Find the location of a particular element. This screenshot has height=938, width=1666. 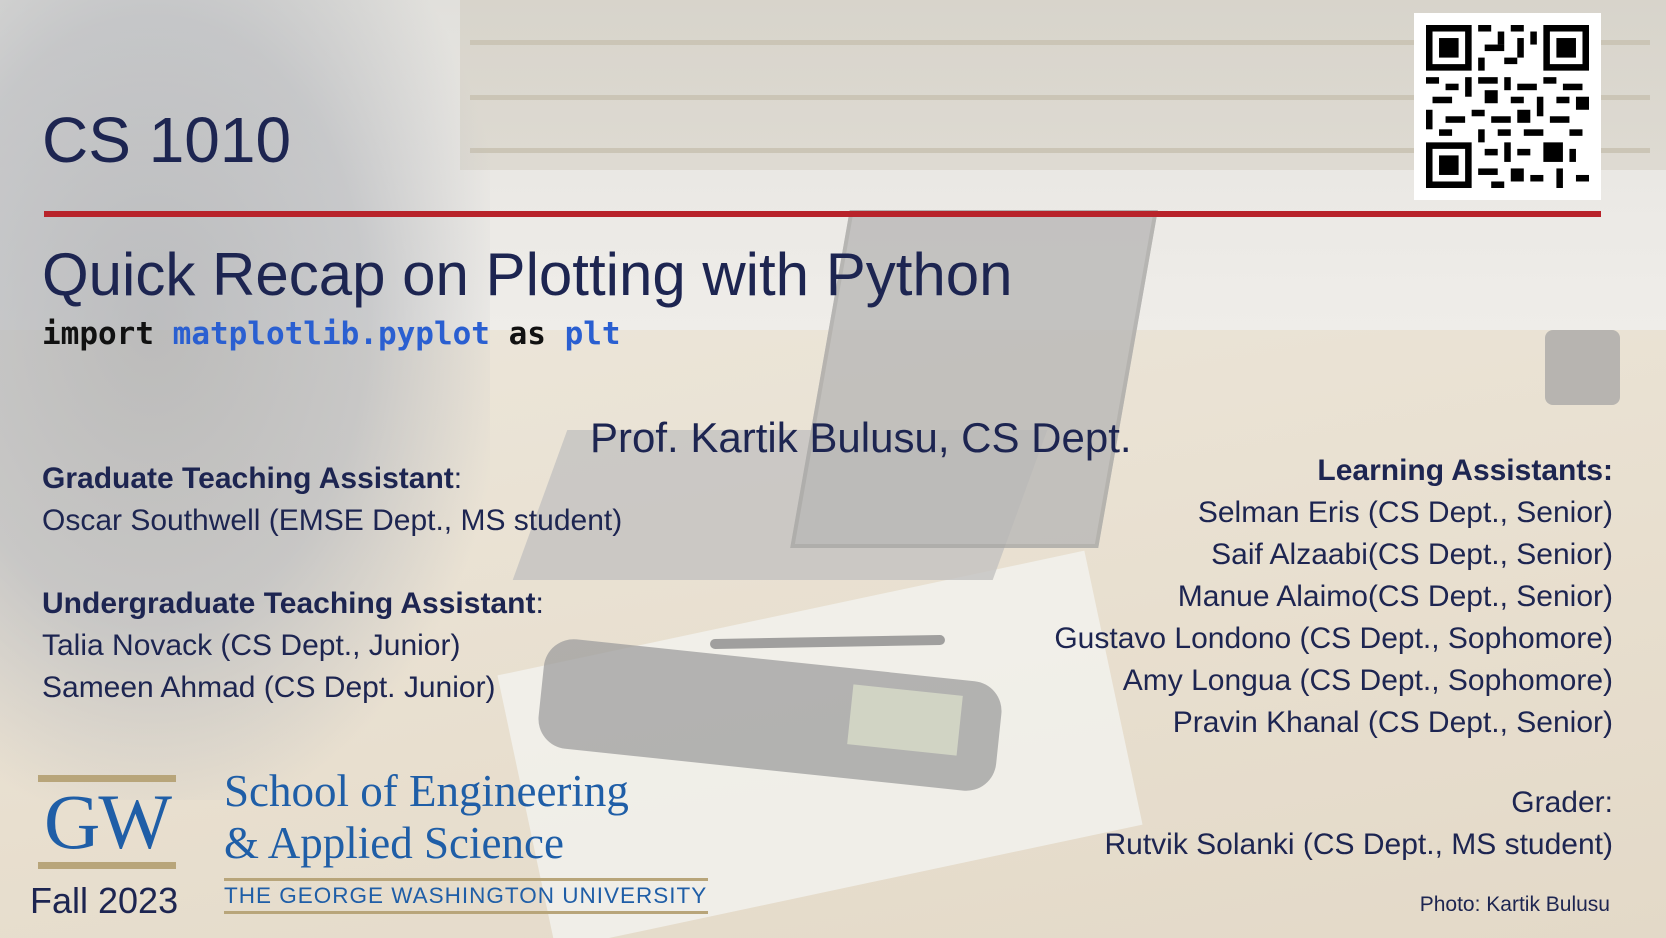

code-snippet: import matplotlib.pyplot as plt is located at coordinates (331, 334).